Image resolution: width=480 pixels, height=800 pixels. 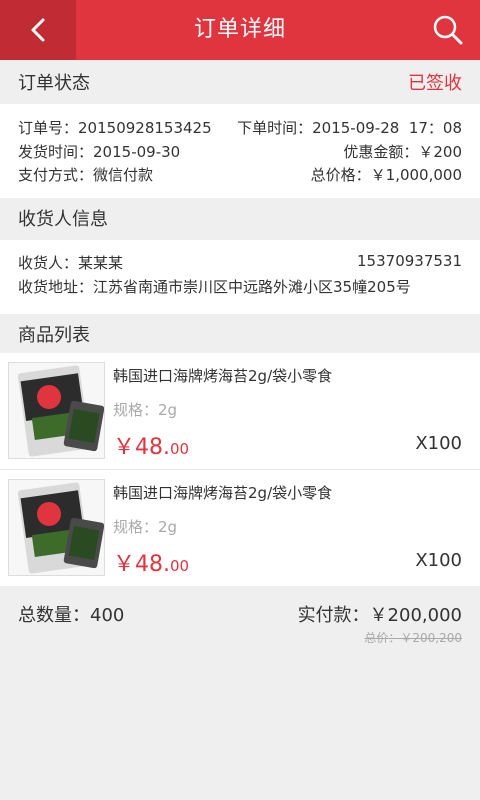 What do you see at coordinates (240, 82) in the screenshot?
I see `order-status-header: 订单状态 已签收` at bounding box center [240, 82].